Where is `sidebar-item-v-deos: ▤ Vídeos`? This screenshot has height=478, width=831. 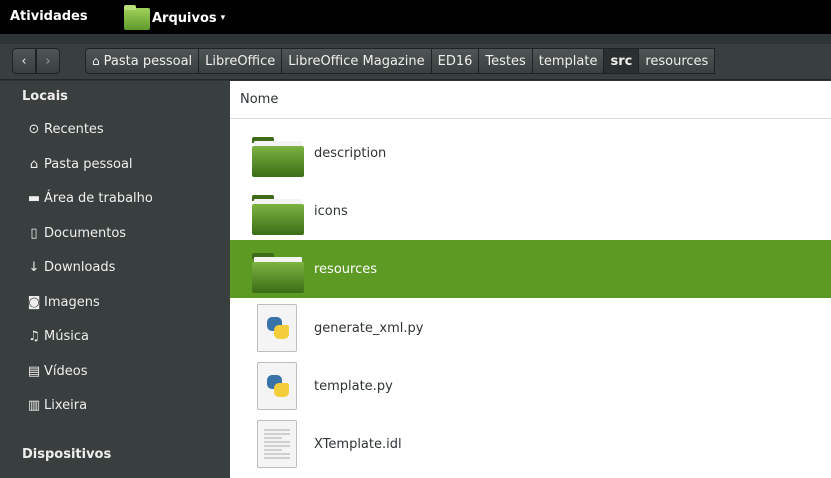 sidebar-item-v-deos: ▤ Vídeos is located at coordinates (115, 372).